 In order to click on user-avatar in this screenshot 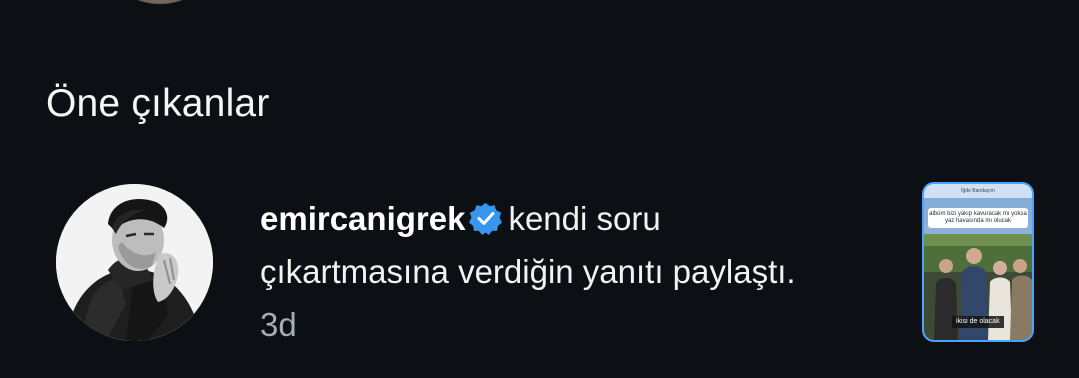, I will do `click(134, 262)`.